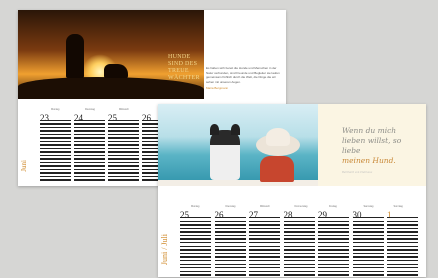 The width and height of the screenshot is (438, 278). What do you see at coordinates (235, 129) in the screenshot?
I see `dog-ear-right` at bounding box center [235, 129].